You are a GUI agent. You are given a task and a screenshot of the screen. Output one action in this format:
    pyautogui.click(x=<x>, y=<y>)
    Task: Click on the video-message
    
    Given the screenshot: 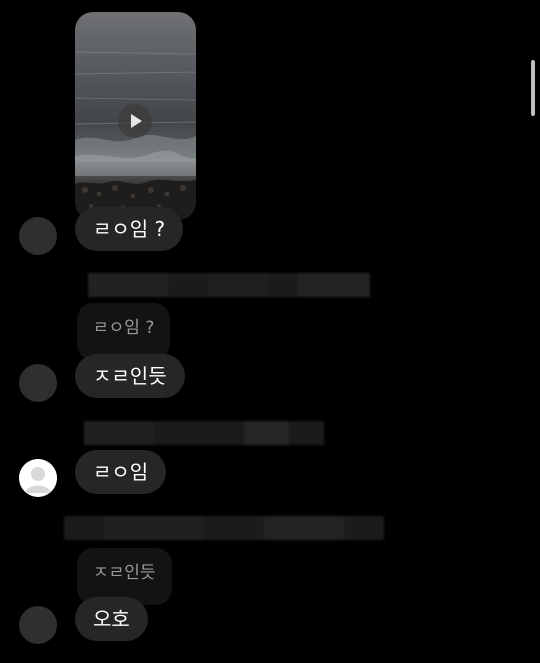 What is the action you would take?
    pyautogui.click(x=135, y=116)
    